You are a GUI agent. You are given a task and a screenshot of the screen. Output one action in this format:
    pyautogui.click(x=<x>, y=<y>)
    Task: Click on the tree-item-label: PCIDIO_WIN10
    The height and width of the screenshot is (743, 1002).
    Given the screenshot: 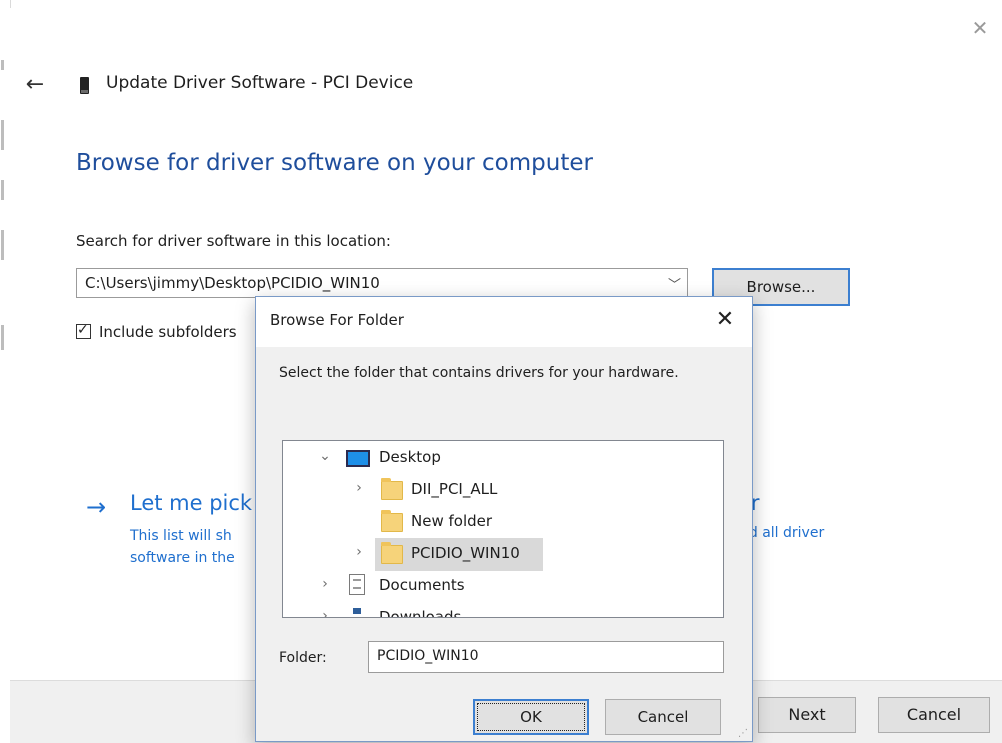 What is the action you would take?
    pyautogui.click(x=465, y=553)
    